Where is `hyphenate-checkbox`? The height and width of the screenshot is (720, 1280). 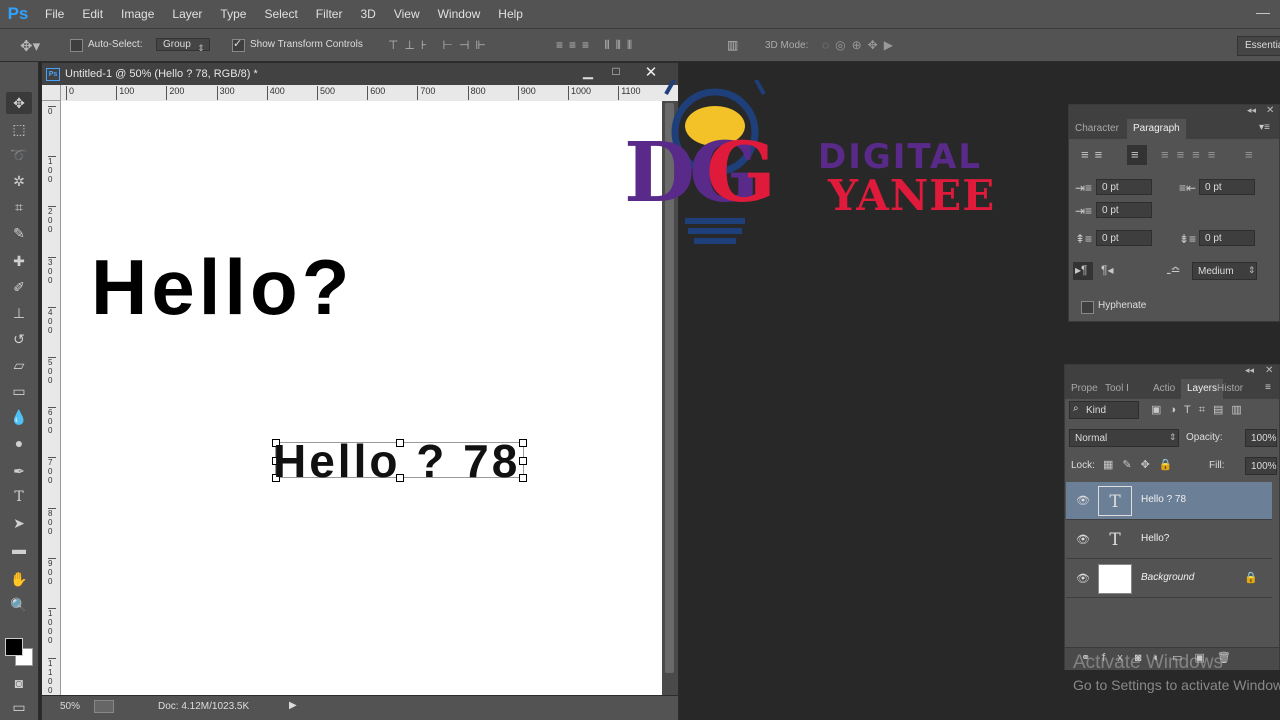 hyphenate-checkbox is located at coordinates (1087, 307).